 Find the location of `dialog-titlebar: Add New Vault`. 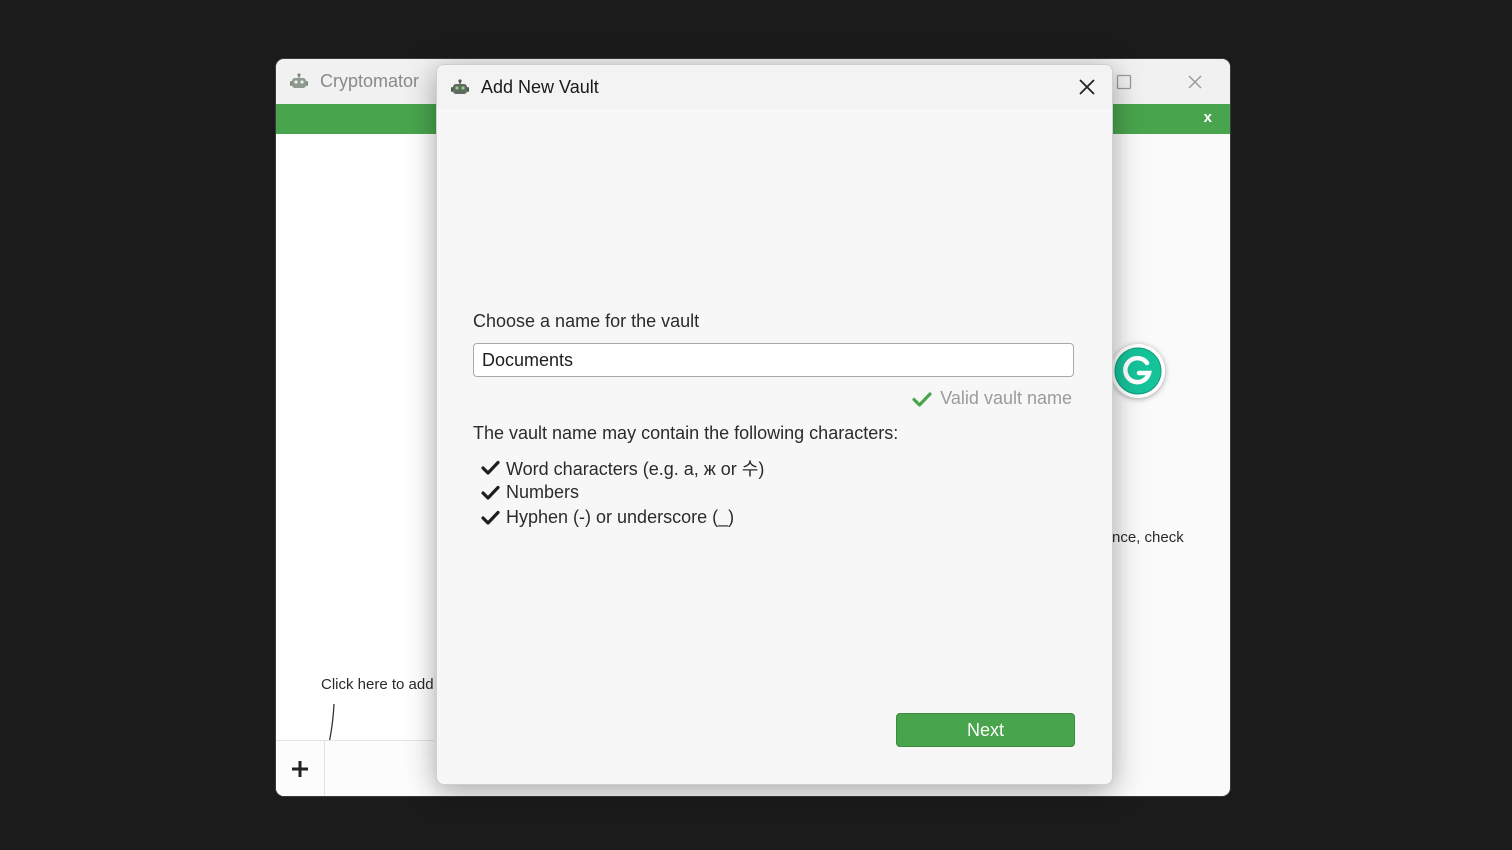

dialog-titlebar: Add New Vault is located at coordinates (774, 87).